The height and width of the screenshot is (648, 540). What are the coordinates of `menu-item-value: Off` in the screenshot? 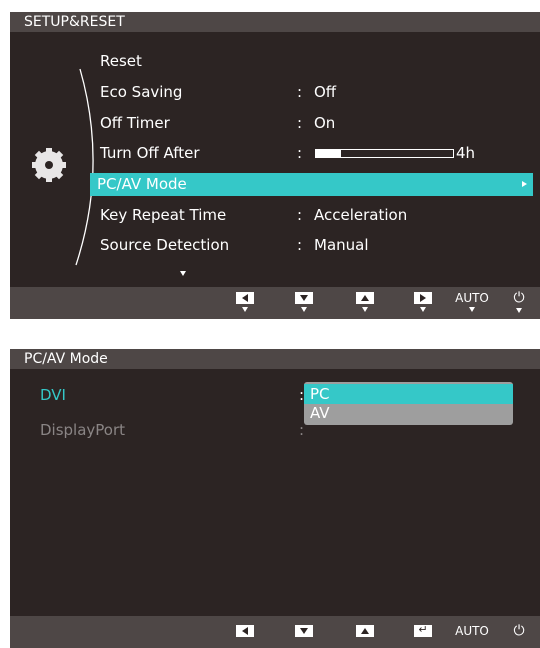 It's located at (325, 92).